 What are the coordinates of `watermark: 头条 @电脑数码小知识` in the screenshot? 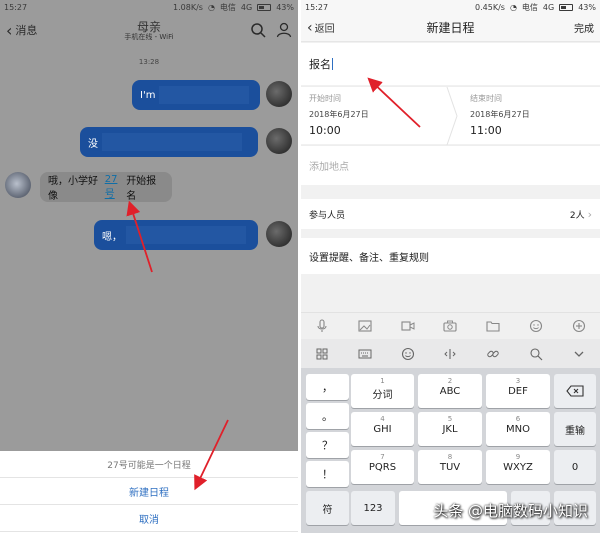 It's located at (510, 511).